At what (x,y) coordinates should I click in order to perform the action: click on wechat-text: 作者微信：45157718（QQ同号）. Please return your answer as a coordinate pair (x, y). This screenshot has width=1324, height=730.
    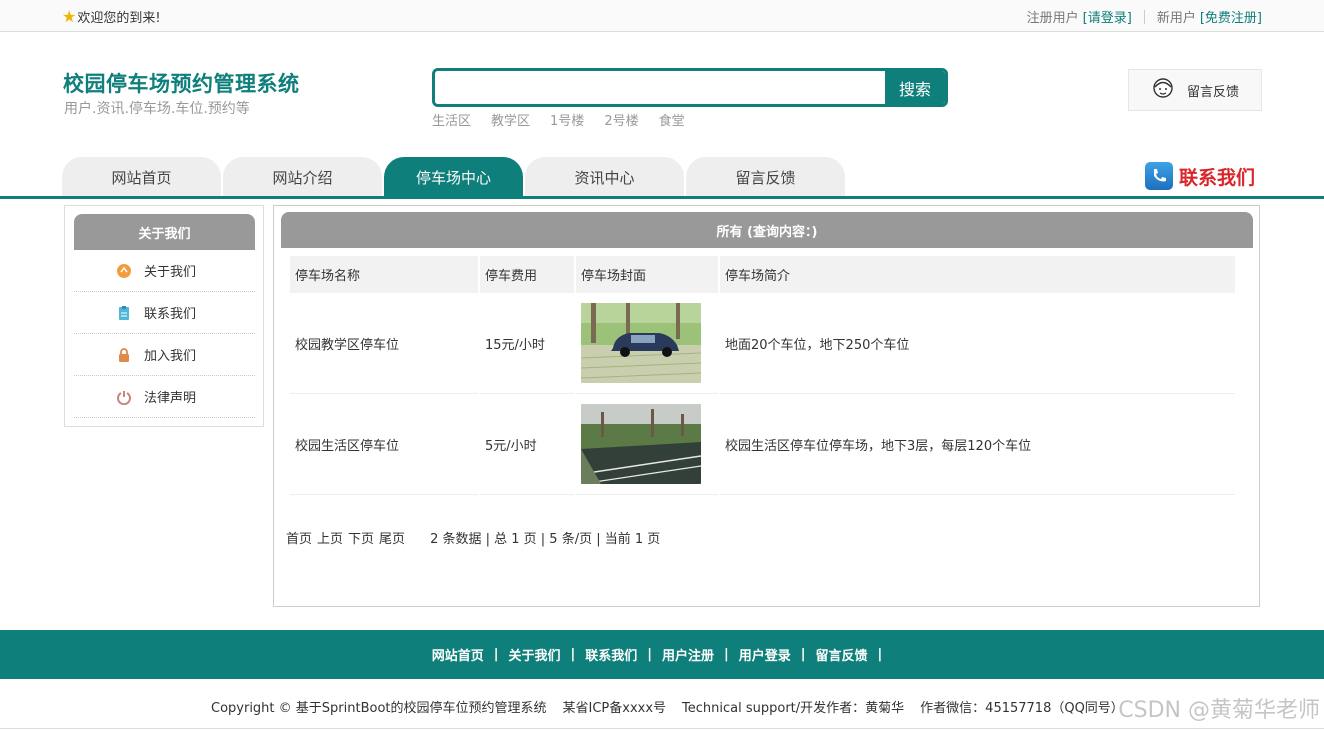
    Looking at the image, I should click on (1022, 708).